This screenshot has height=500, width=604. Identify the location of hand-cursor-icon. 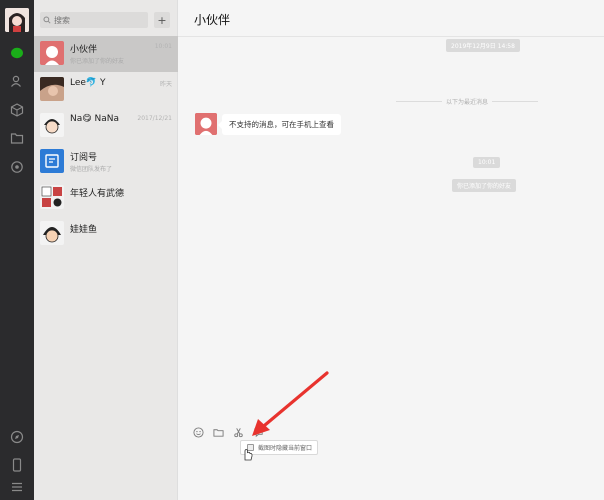
(248, 455).